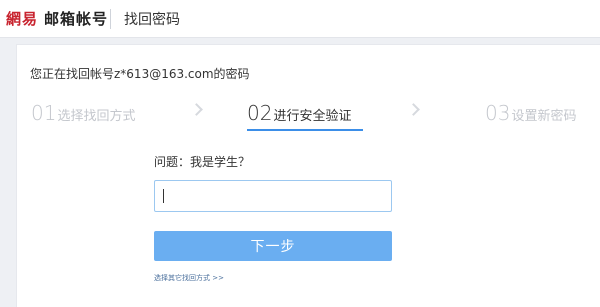 Image resolution: width=600 pixels, height=307 pixels. Describe the element at coordinates (544, 116) in the screenshot. I see `step-3-label: 设置新密码` at that location.